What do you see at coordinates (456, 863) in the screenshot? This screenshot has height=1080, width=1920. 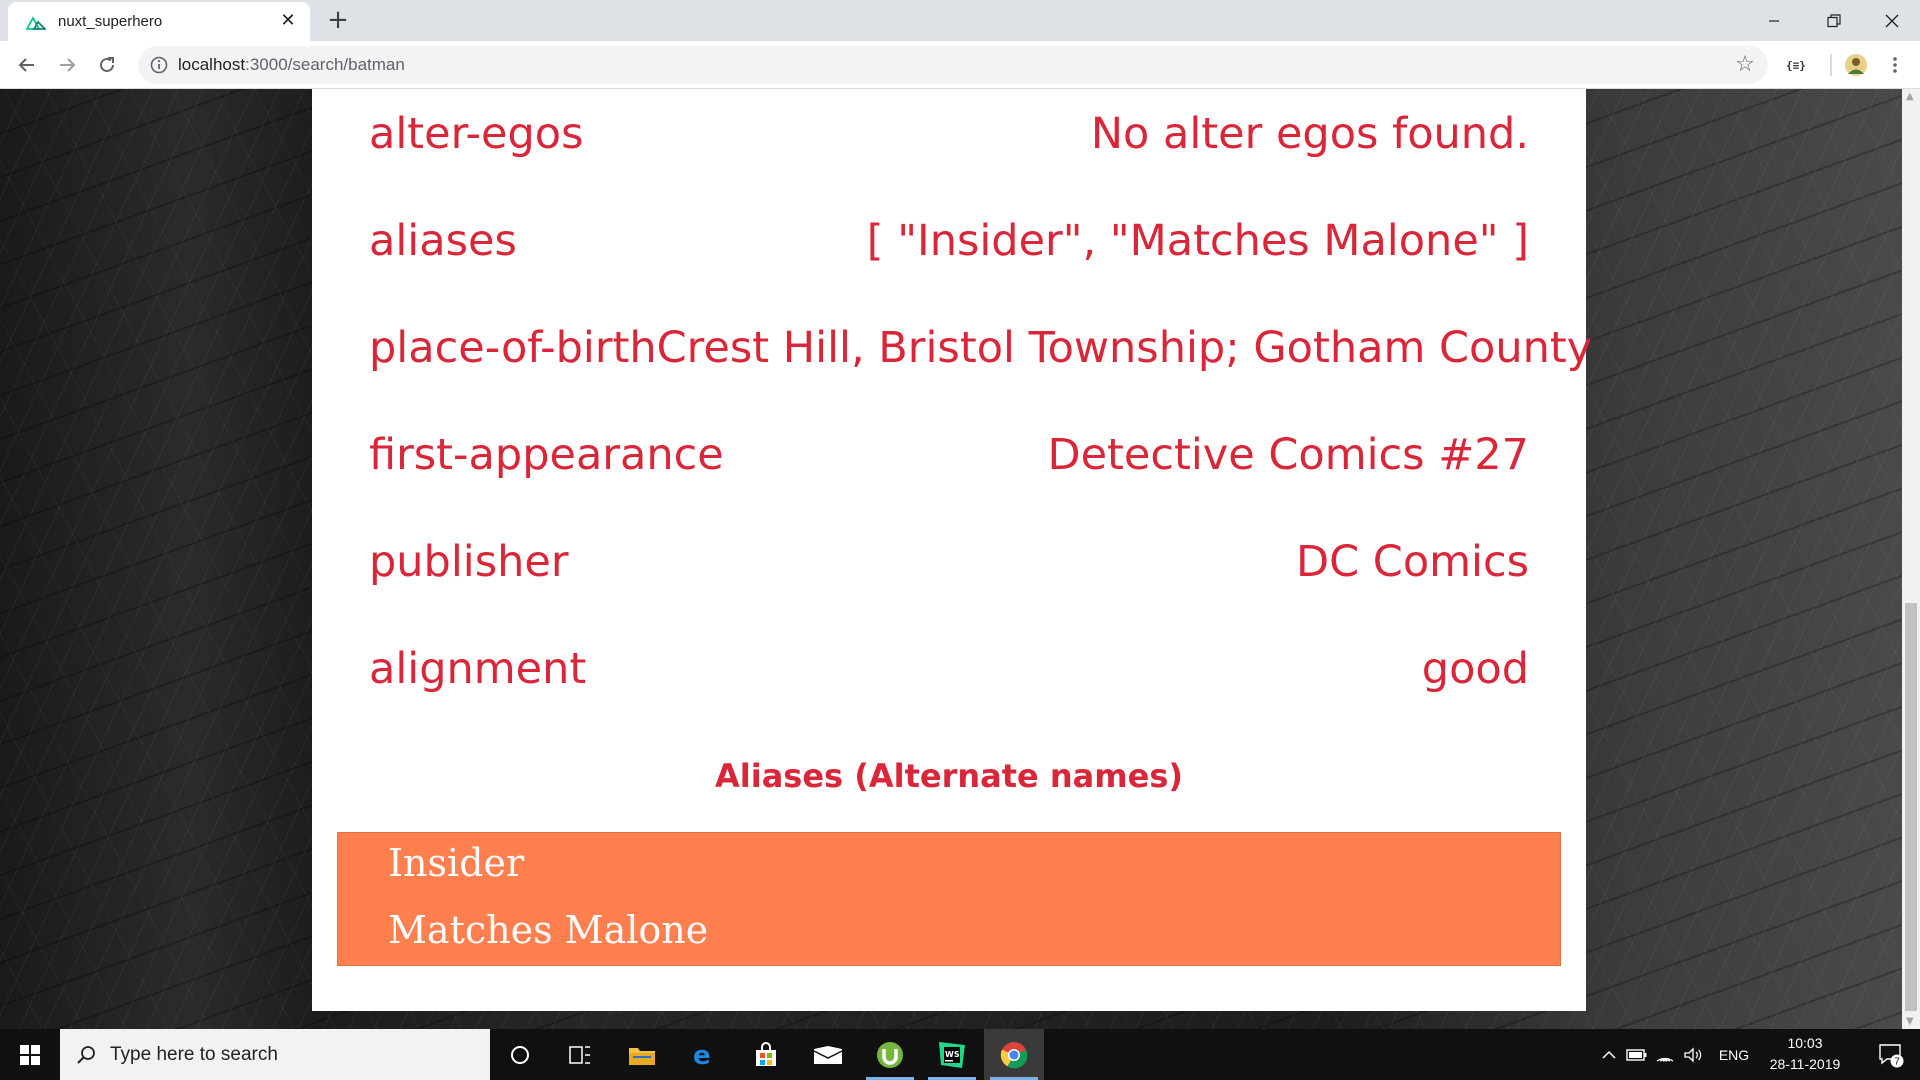 I see `alias-item: Insider` at bounding box center [456, 863].